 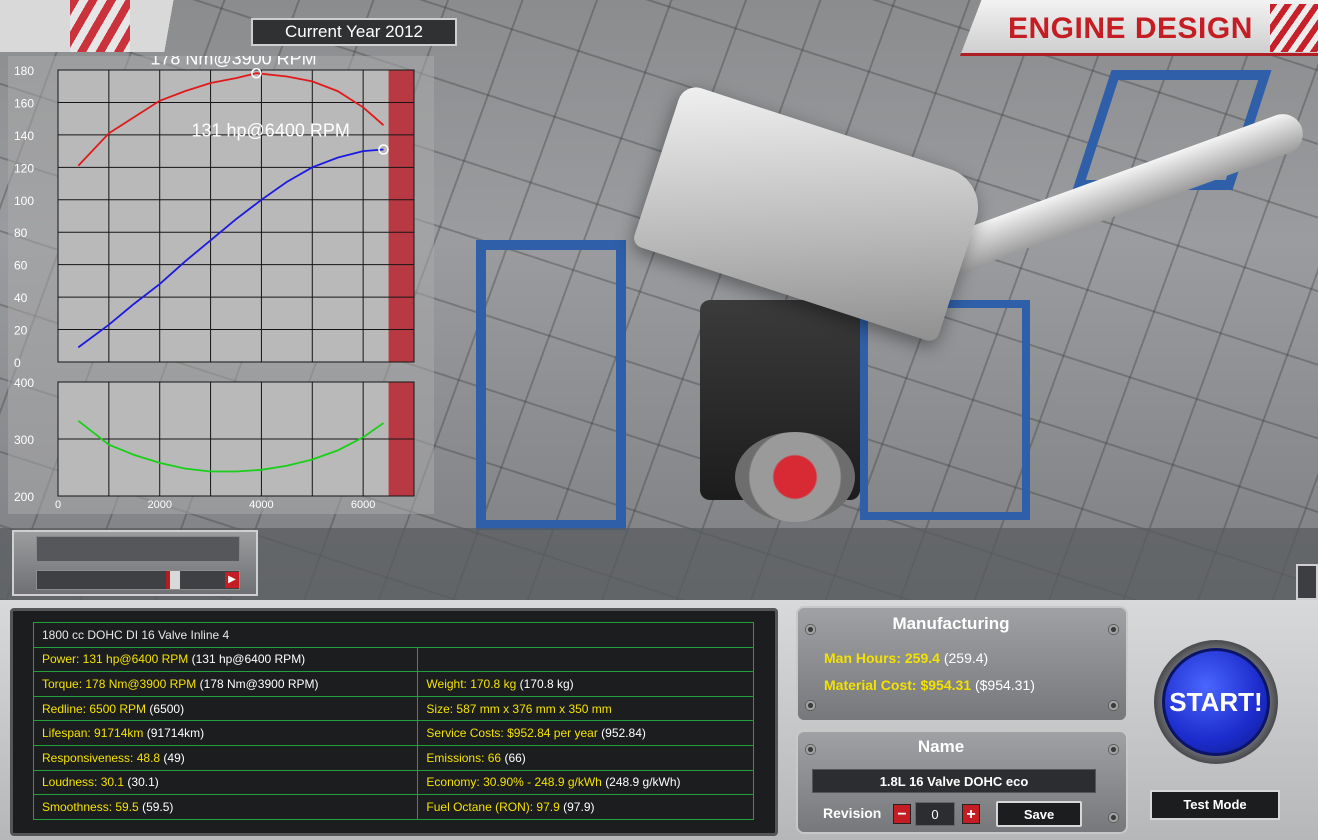 What do you see at coordinates (515, 757) in the screenshot?
I see `stat-base-value: (66)` at bounding box center [515, 757].